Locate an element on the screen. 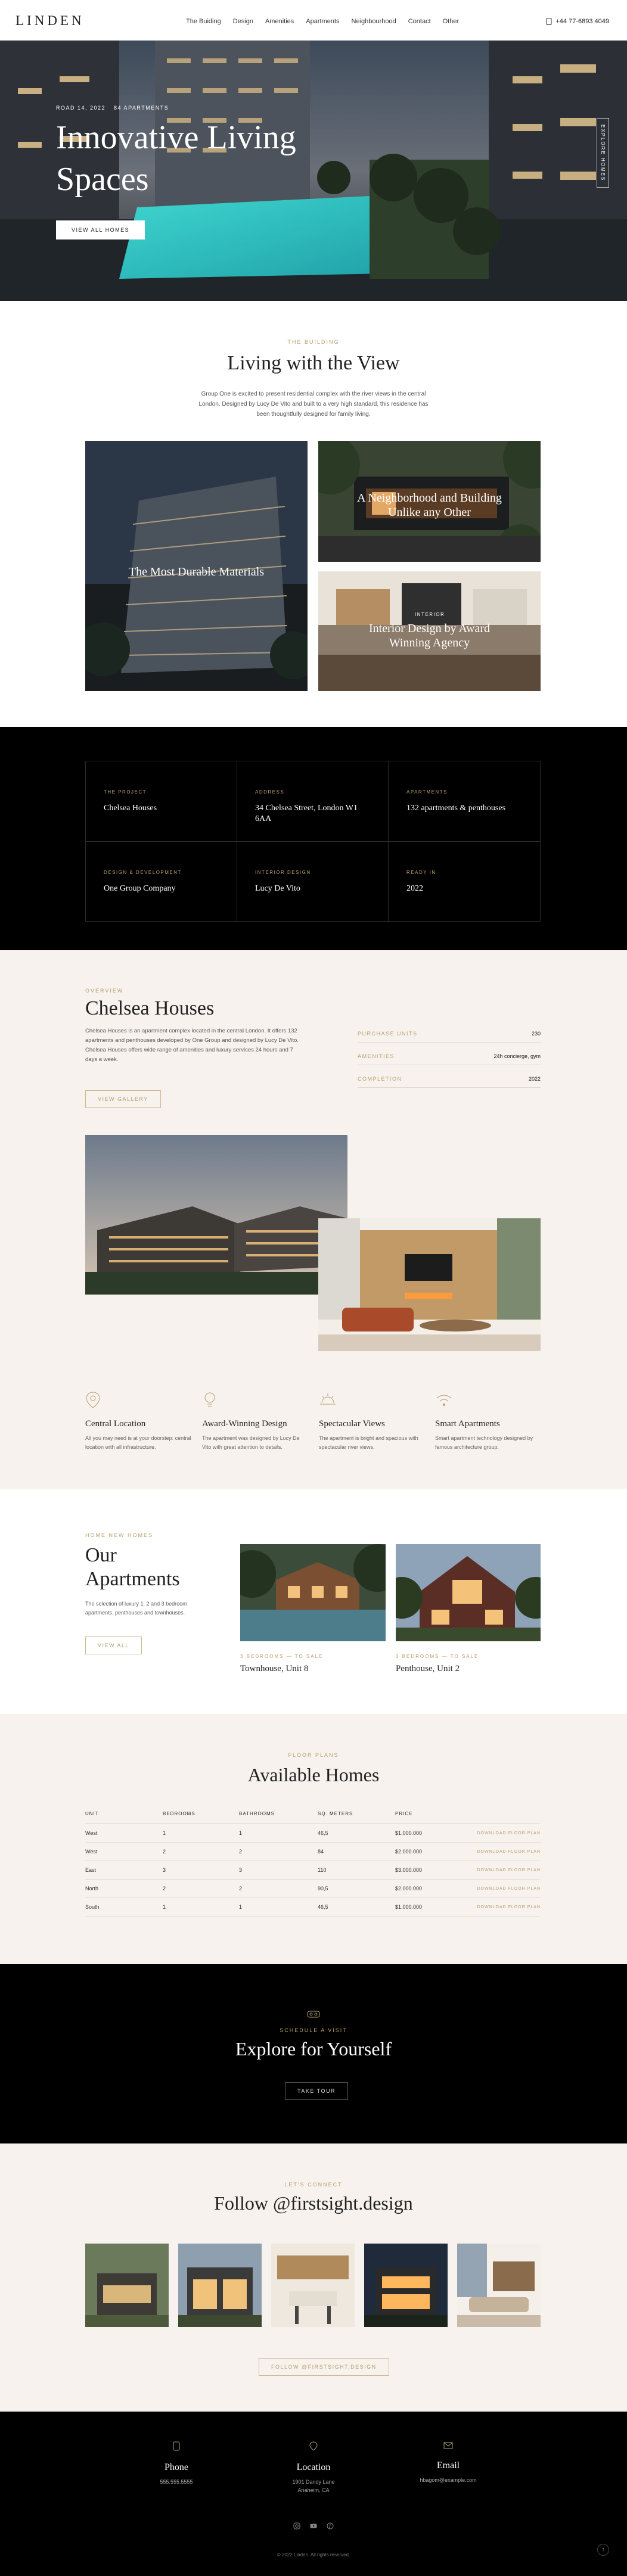 This screenshot has width=627, height=2576. feature-title: Award-Winning Design is located at coordinates (244, 1424).